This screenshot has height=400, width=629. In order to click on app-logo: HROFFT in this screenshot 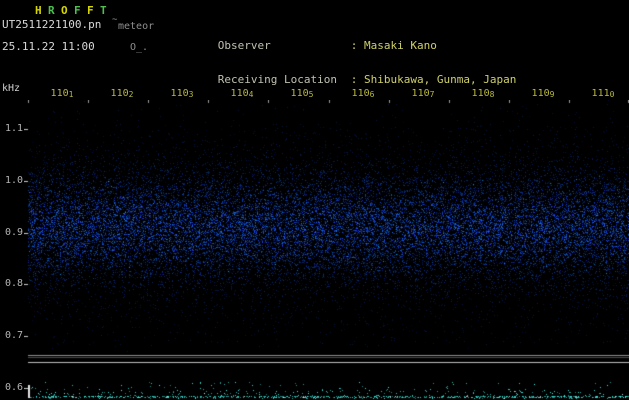, I will do `click(74, 10)`.